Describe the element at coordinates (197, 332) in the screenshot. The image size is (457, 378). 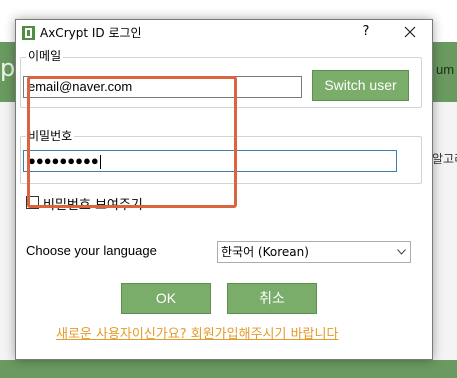
I see `signup-link: 새로운 사용자이신가요? 회원가입해주시기 바랍니다` at that location.